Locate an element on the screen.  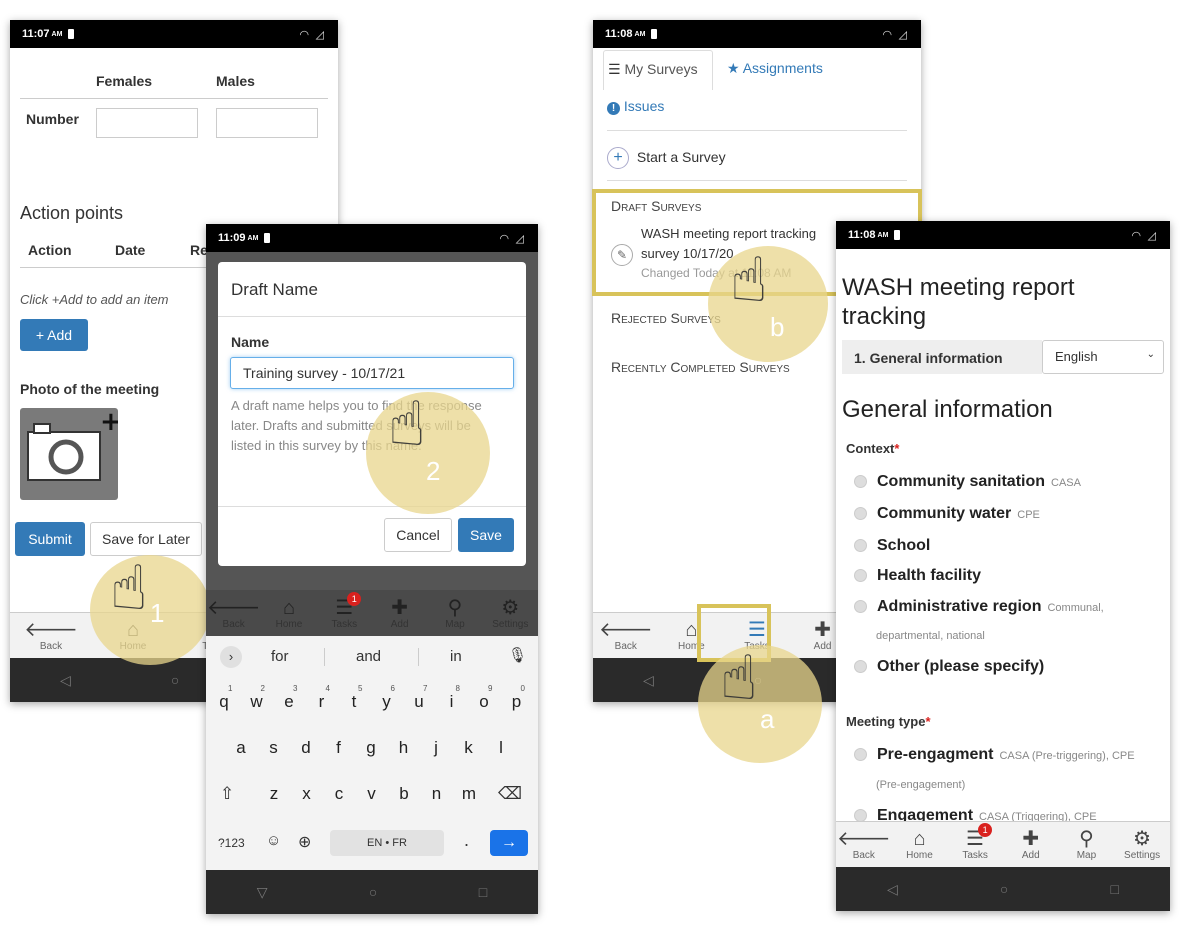
plus-circle-icon: + is located at coordinates (618, 158).